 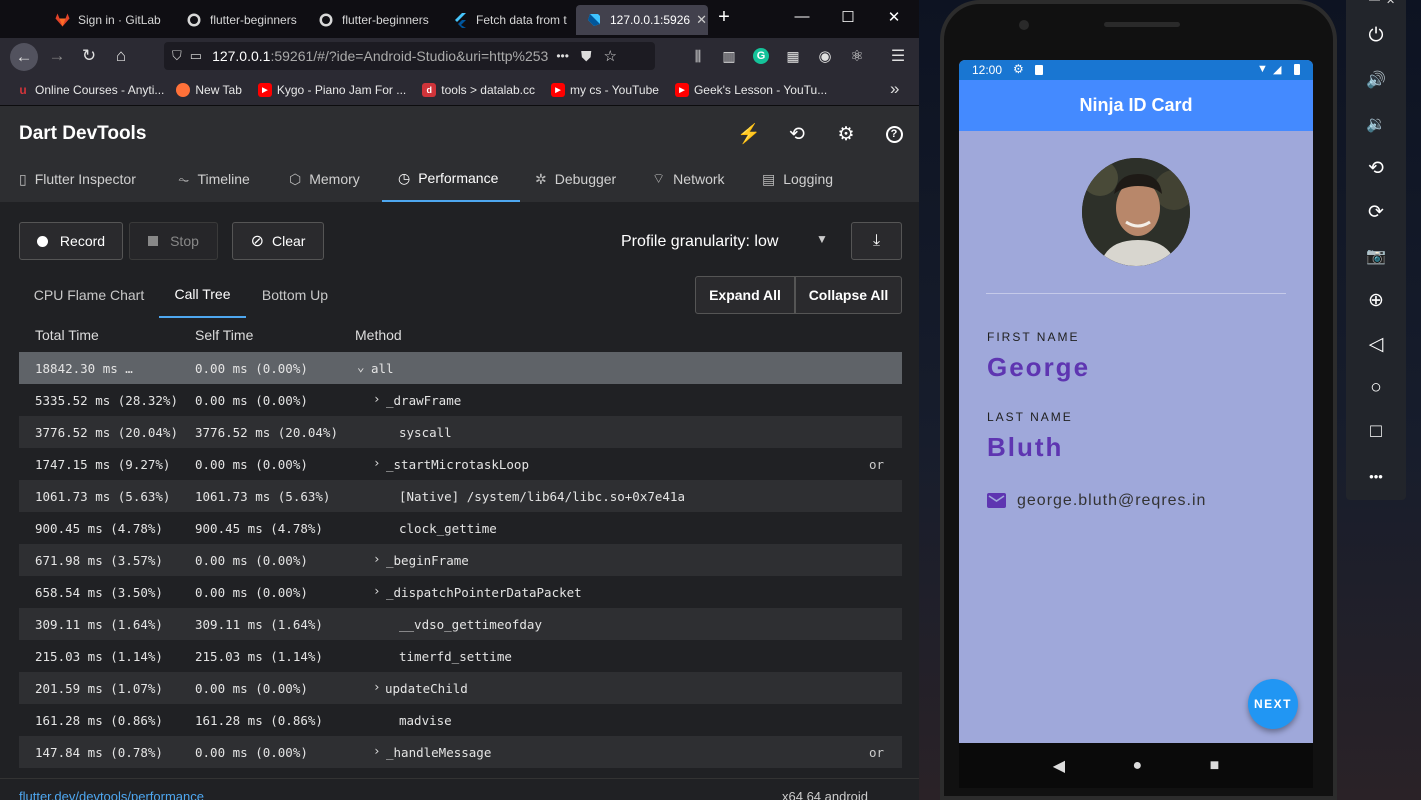 What do you see at coordinates (259, 624) in the screenshot?
I see `self-time-cell: 309.11 ms (1.64%)` at bounding box center [259, 624].